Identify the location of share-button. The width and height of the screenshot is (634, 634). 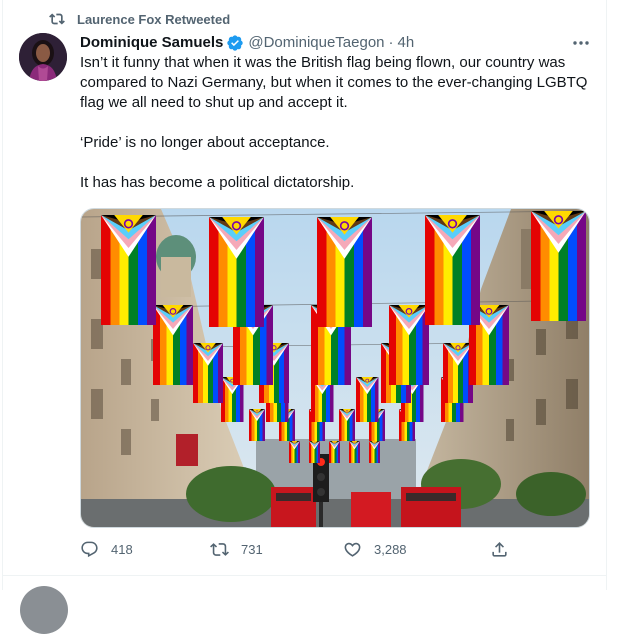
(505, 549).